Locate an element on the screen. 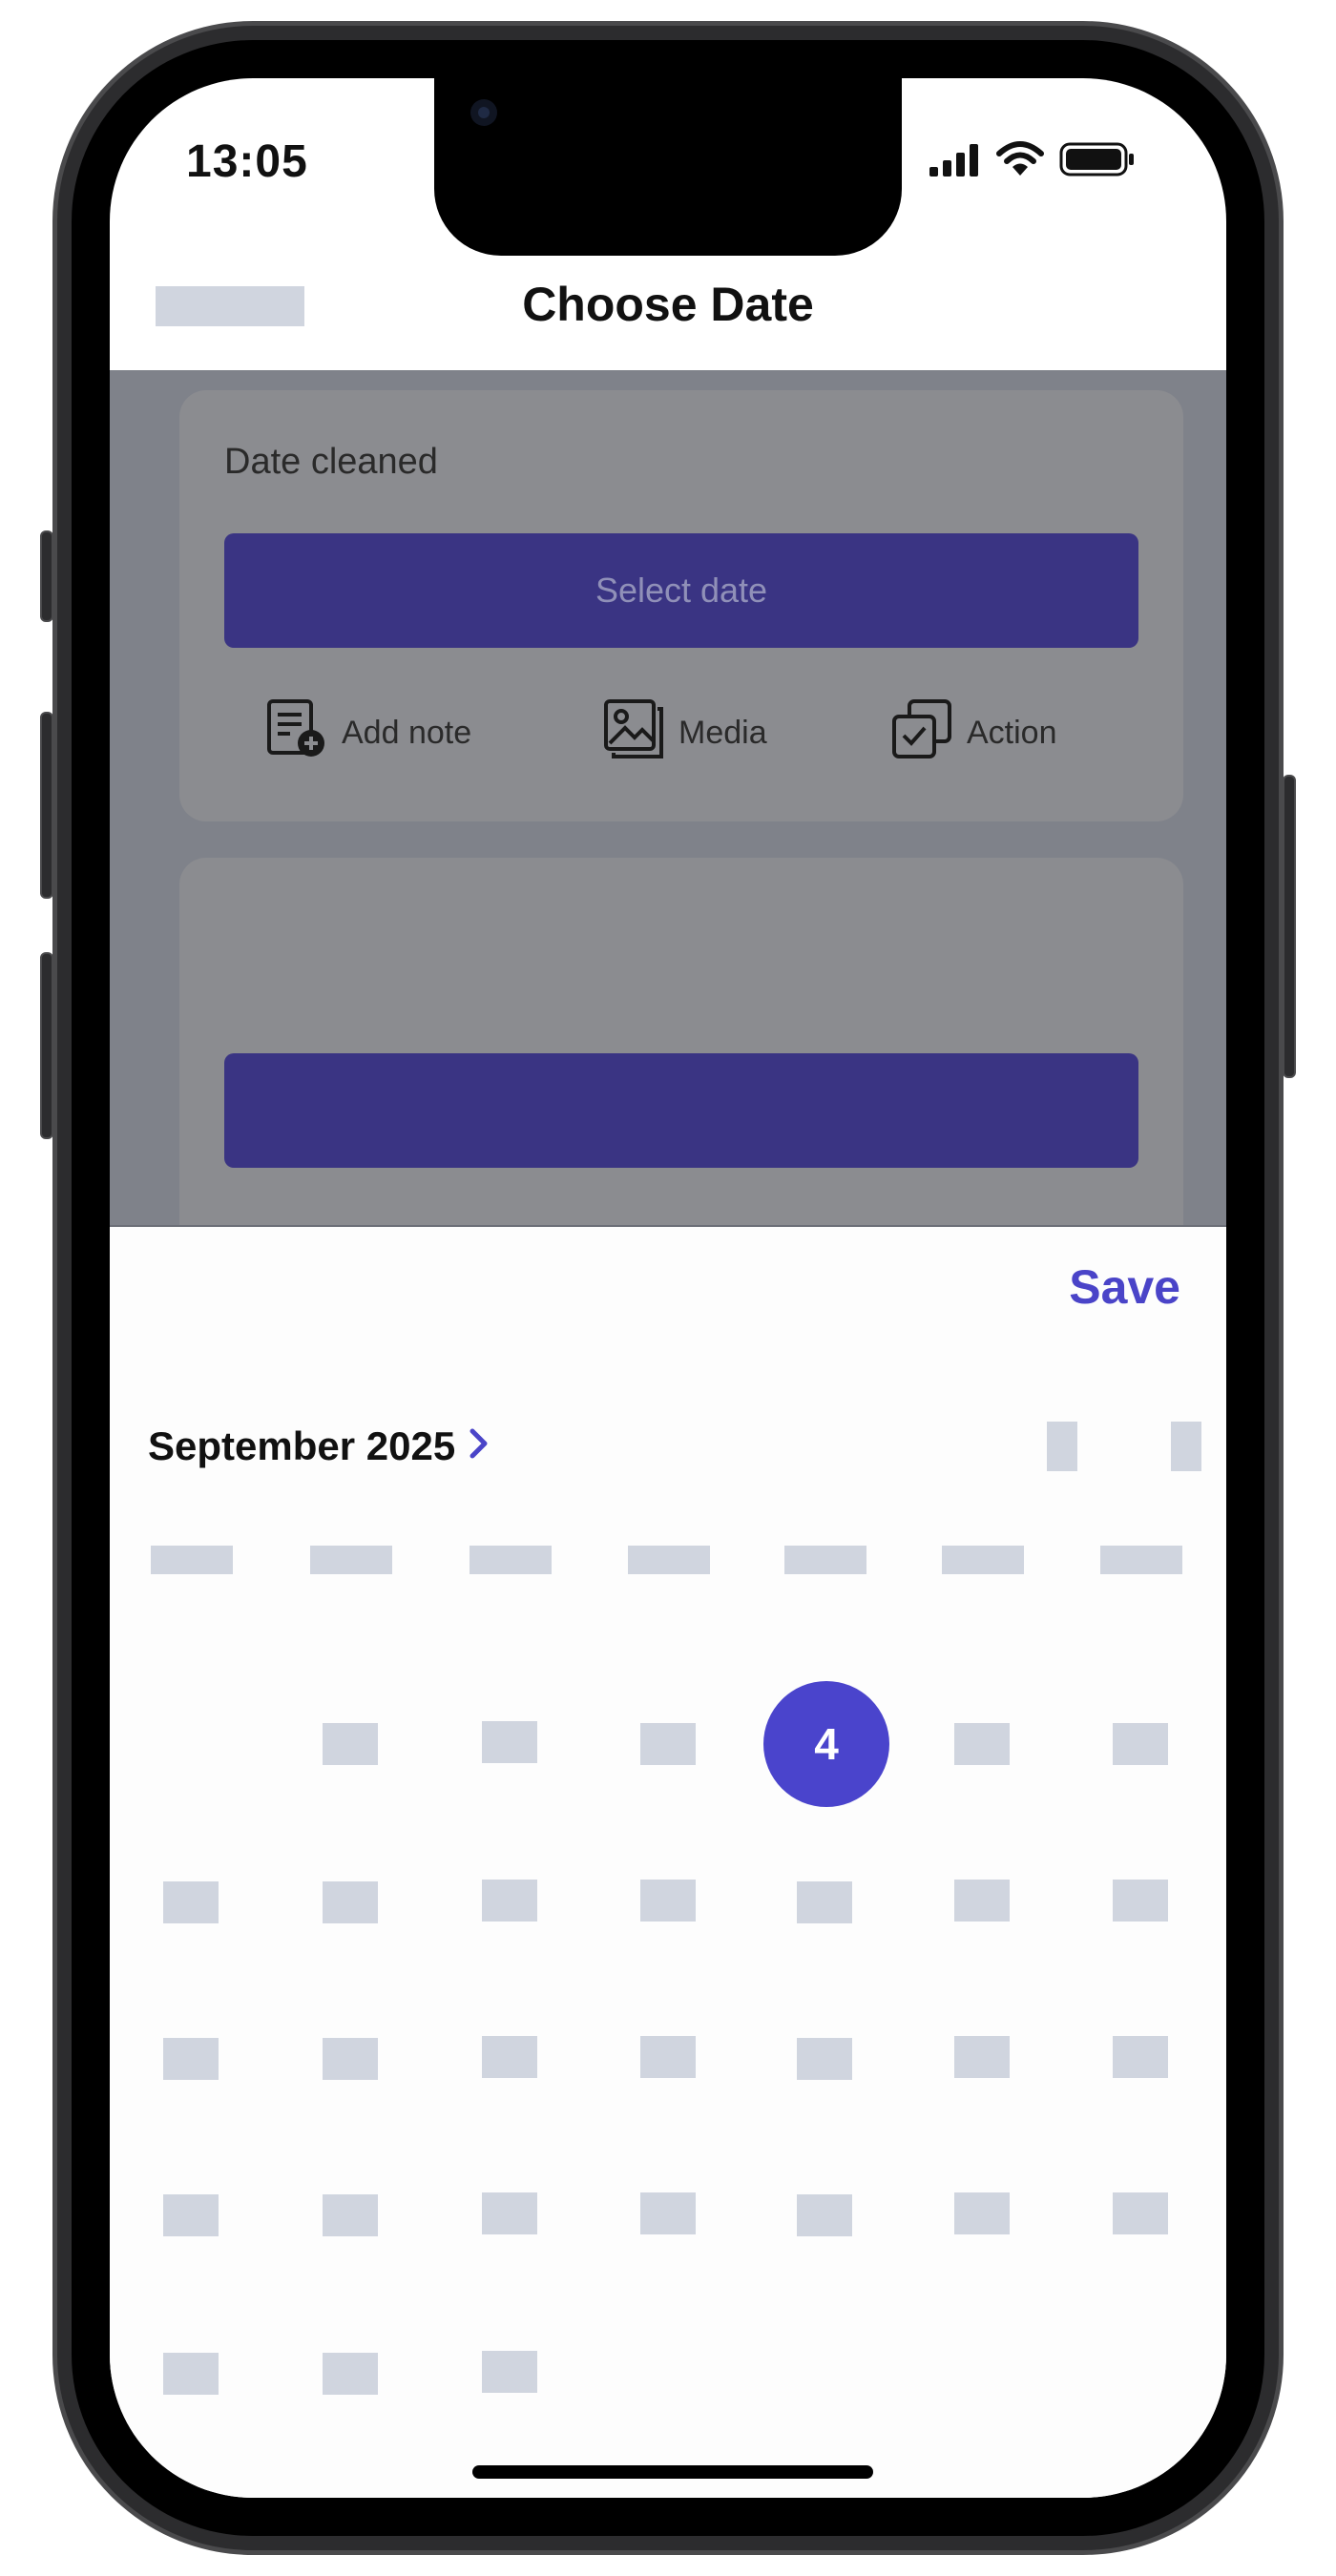 The image size is (1336, 2576). battery-icon is located at coordinates (1097, 161).